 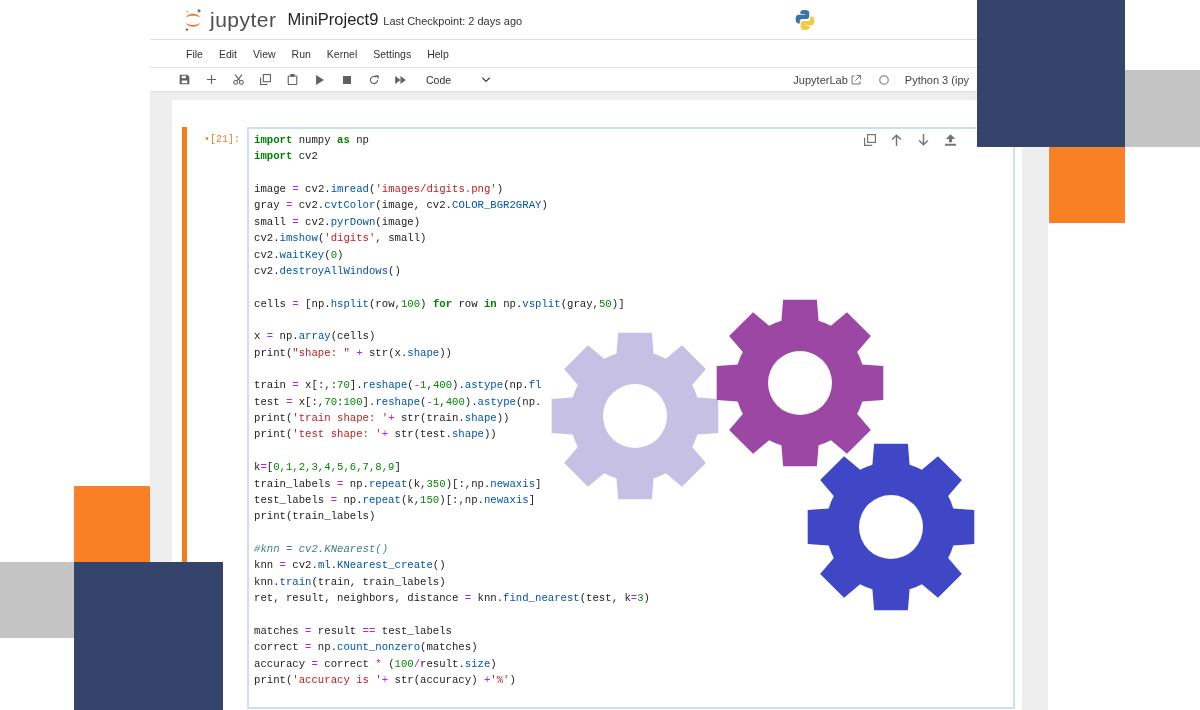 What do you see at coordinates (395, 500) in the screenshot?
I see `code-line: test_labels = np.repeat(k,150)[:,np.newaxis]` at bounding box center [395, 500].